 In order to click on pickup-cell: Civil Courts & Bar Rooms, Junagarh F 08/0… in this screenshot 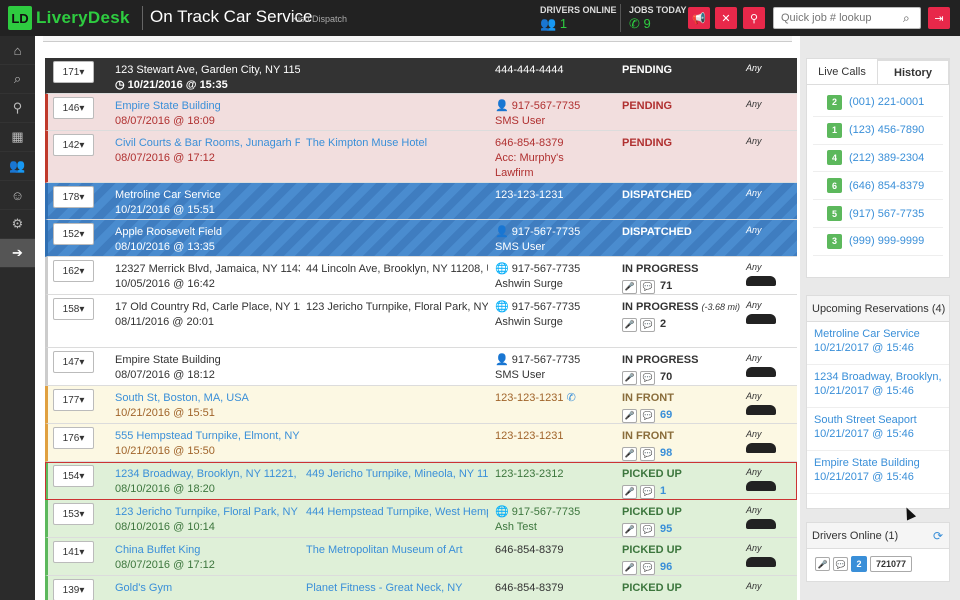, I will do `click(207, 150)`.